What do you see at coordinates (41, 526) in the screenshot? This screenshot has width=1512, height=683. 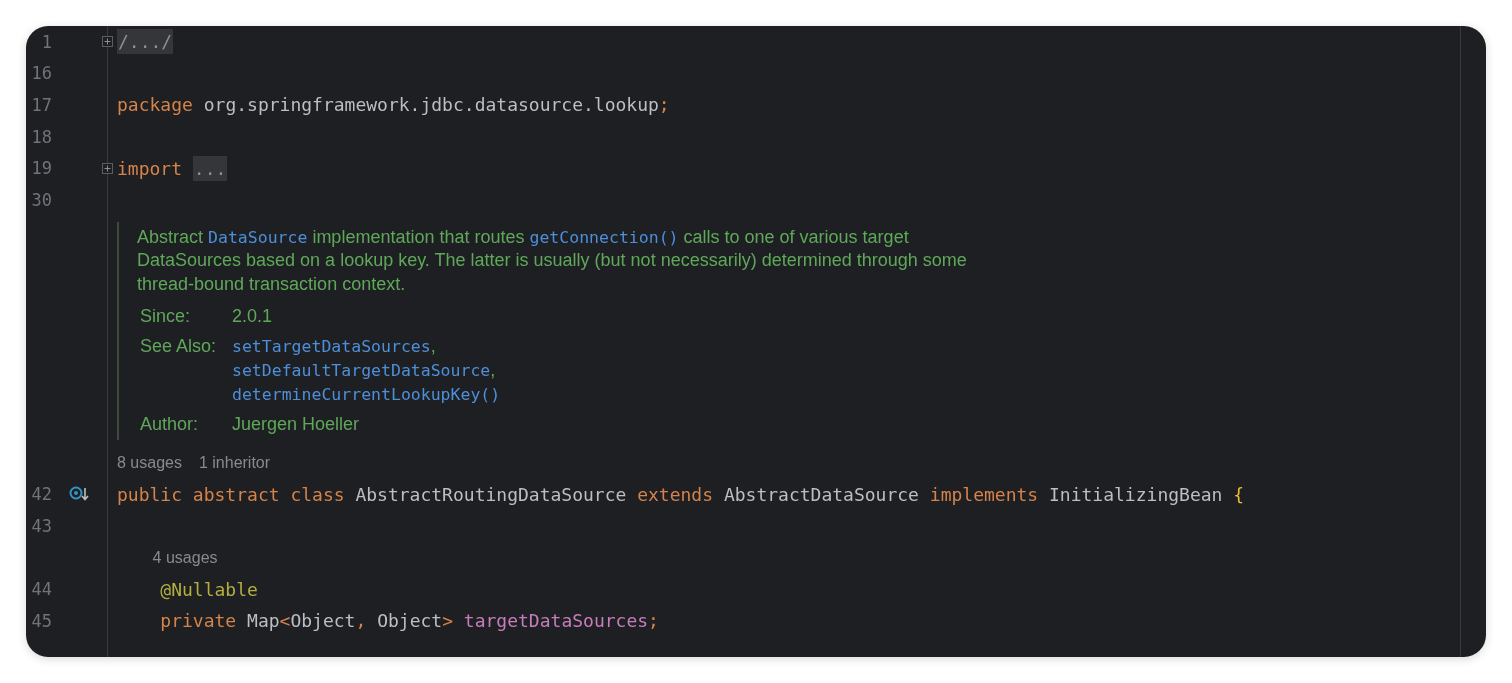 I see `line-number: 43` at bounding box center [41, 526].